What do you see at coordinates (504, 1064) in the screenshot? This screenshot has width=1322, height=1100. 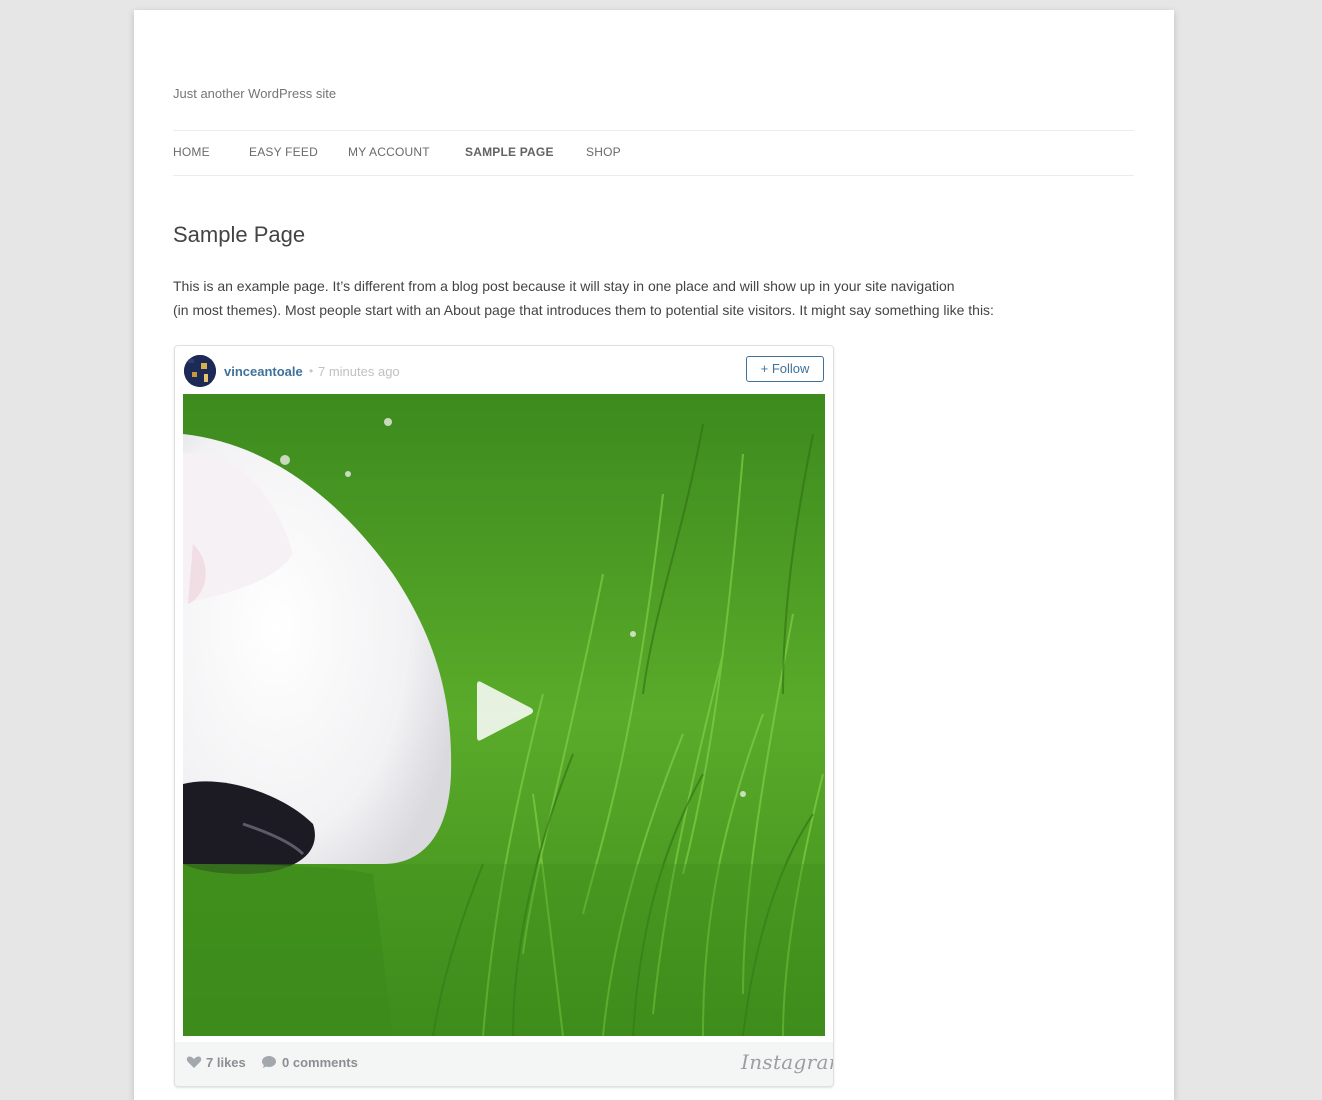 I see `instagram-footer: 7 likes 0 comments Instagram` at bounding box center [504, 1064].